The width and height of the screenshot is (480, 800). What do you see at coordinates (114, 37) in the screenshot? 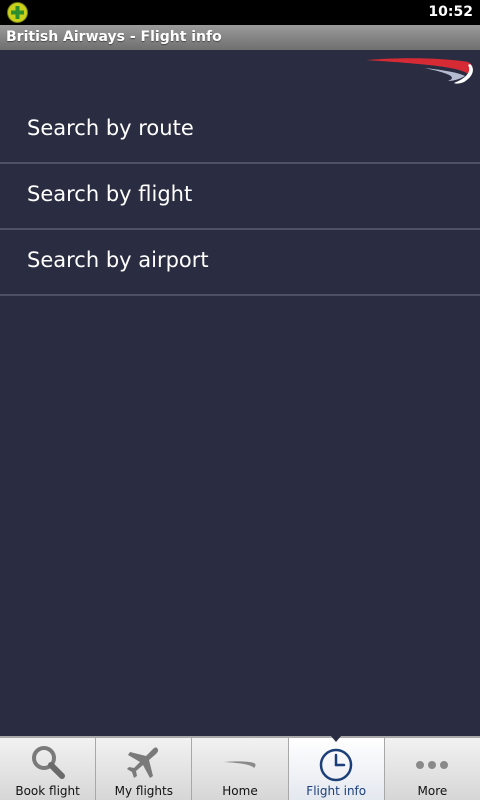
I see `page-title: British Airways - Flight info` at bounding box center [114, 37].